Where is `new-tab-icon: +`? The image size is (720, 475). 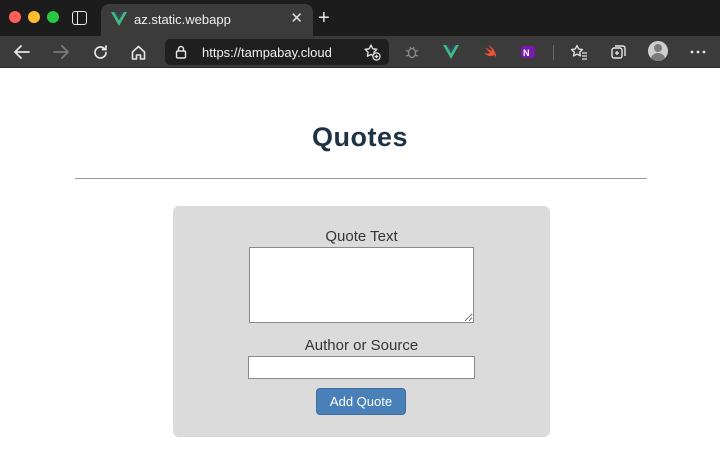 new-tab-icon: + is located at coordinates (324, 18).